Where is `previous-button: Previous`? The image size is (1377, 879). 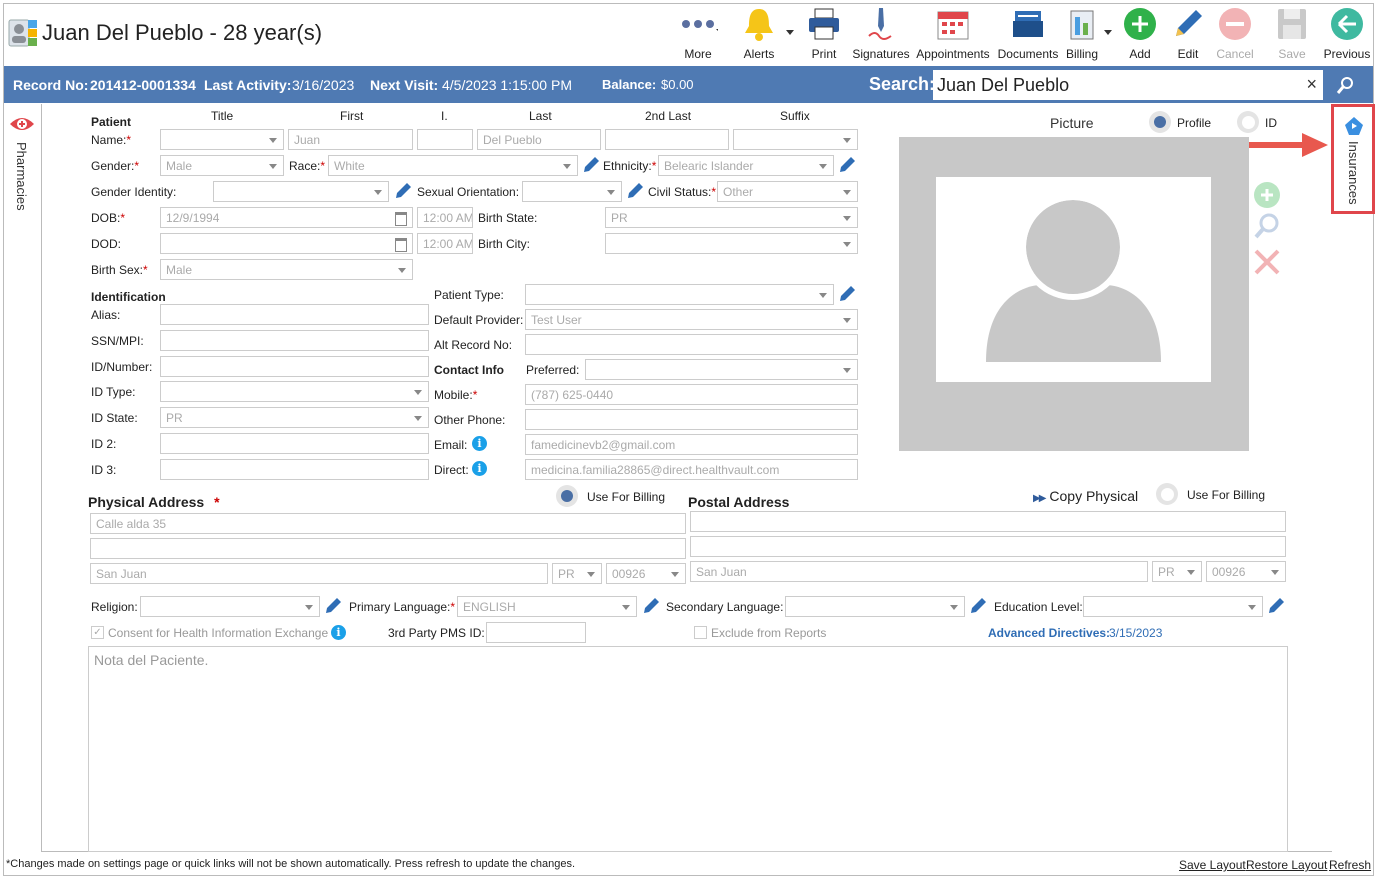 previous-button: Previous is located at coordinates (1347, 34).